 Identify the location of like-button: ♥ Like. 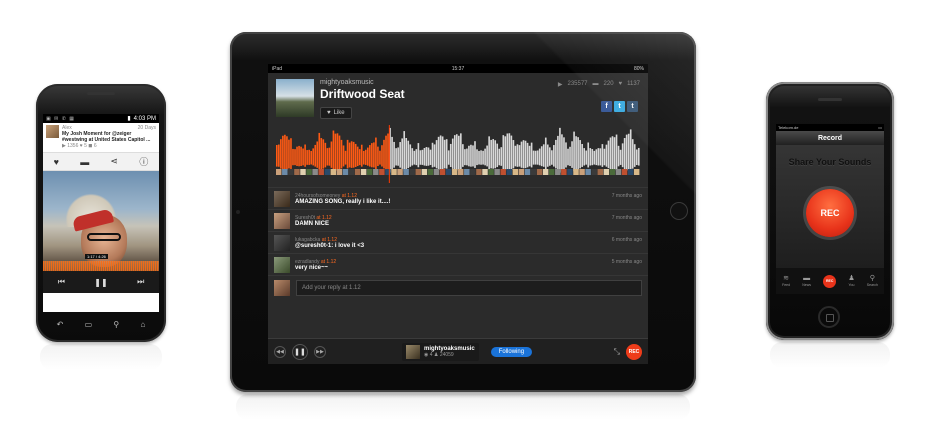
(336, 113).